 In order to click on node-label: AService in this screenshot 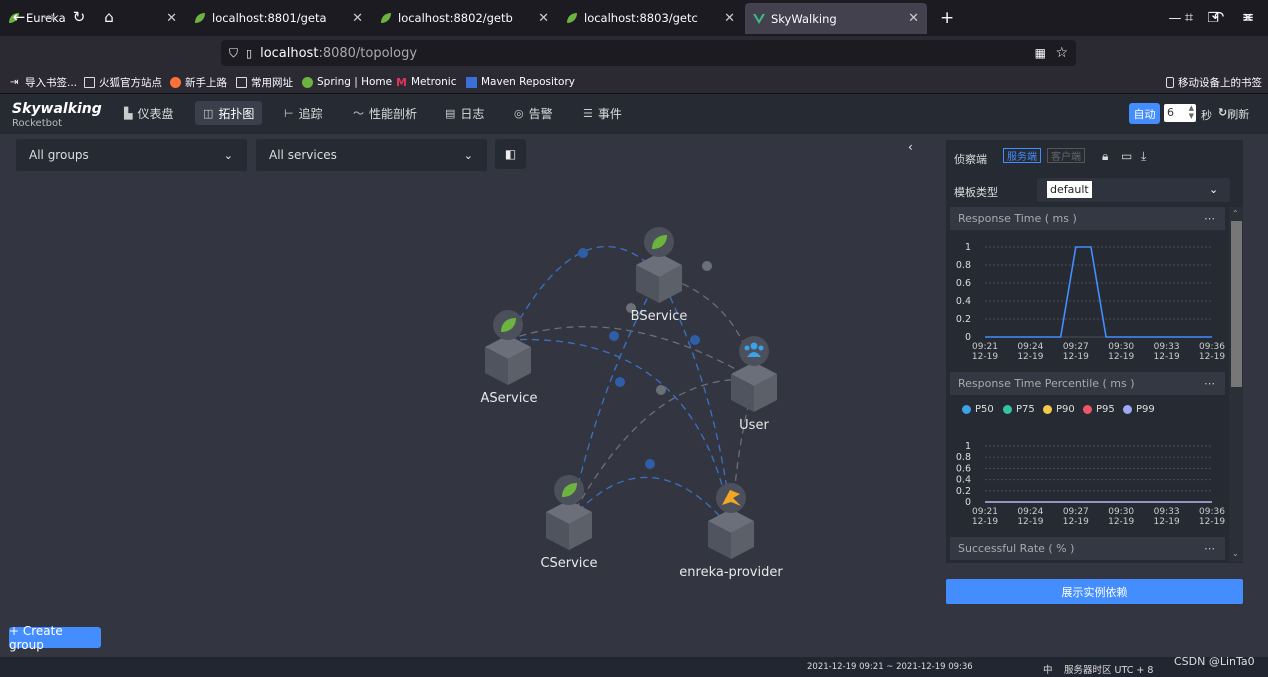, I will do `click(509, 398)`.